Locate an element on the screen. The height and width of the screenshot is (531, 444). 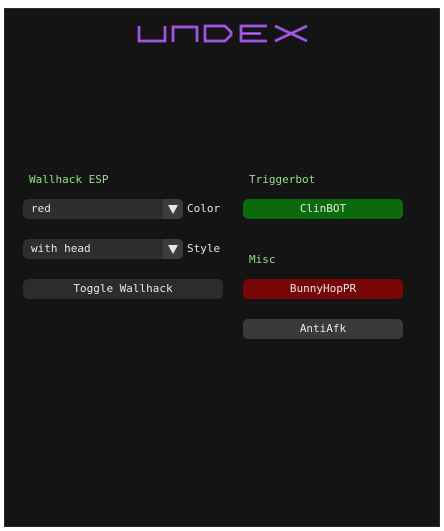
triggerbot-section-label: Triggerbot is located at coordinates (282, 179).